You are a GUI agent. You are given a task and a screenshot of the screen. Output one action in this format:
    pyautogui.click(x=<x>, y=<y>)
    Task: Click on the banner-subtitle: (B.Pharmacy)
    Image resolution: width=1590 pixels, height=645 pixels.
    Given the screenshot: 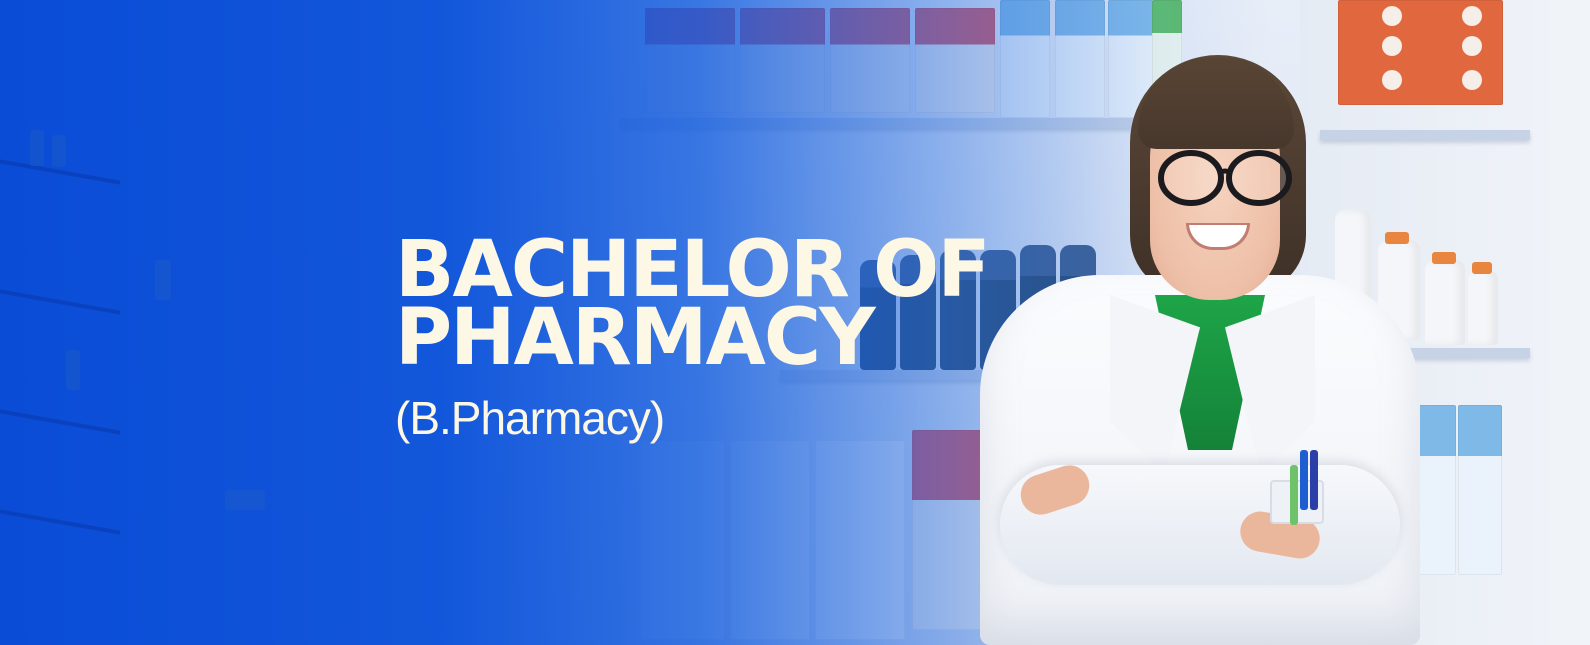 What is the action you would take?
    pyautogui.click(x=530, y=418)
    